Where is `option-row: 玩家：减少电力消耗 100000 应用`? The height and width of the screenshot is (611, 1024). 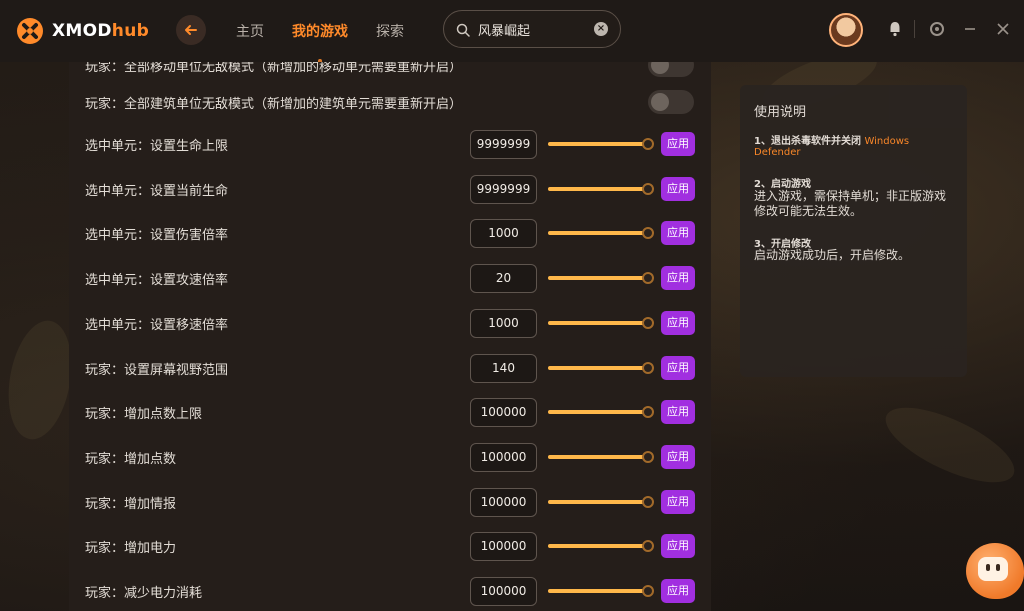
option-row: 玩家：减少电力消耗 100000 应用 is located at coordinates (390, 590).